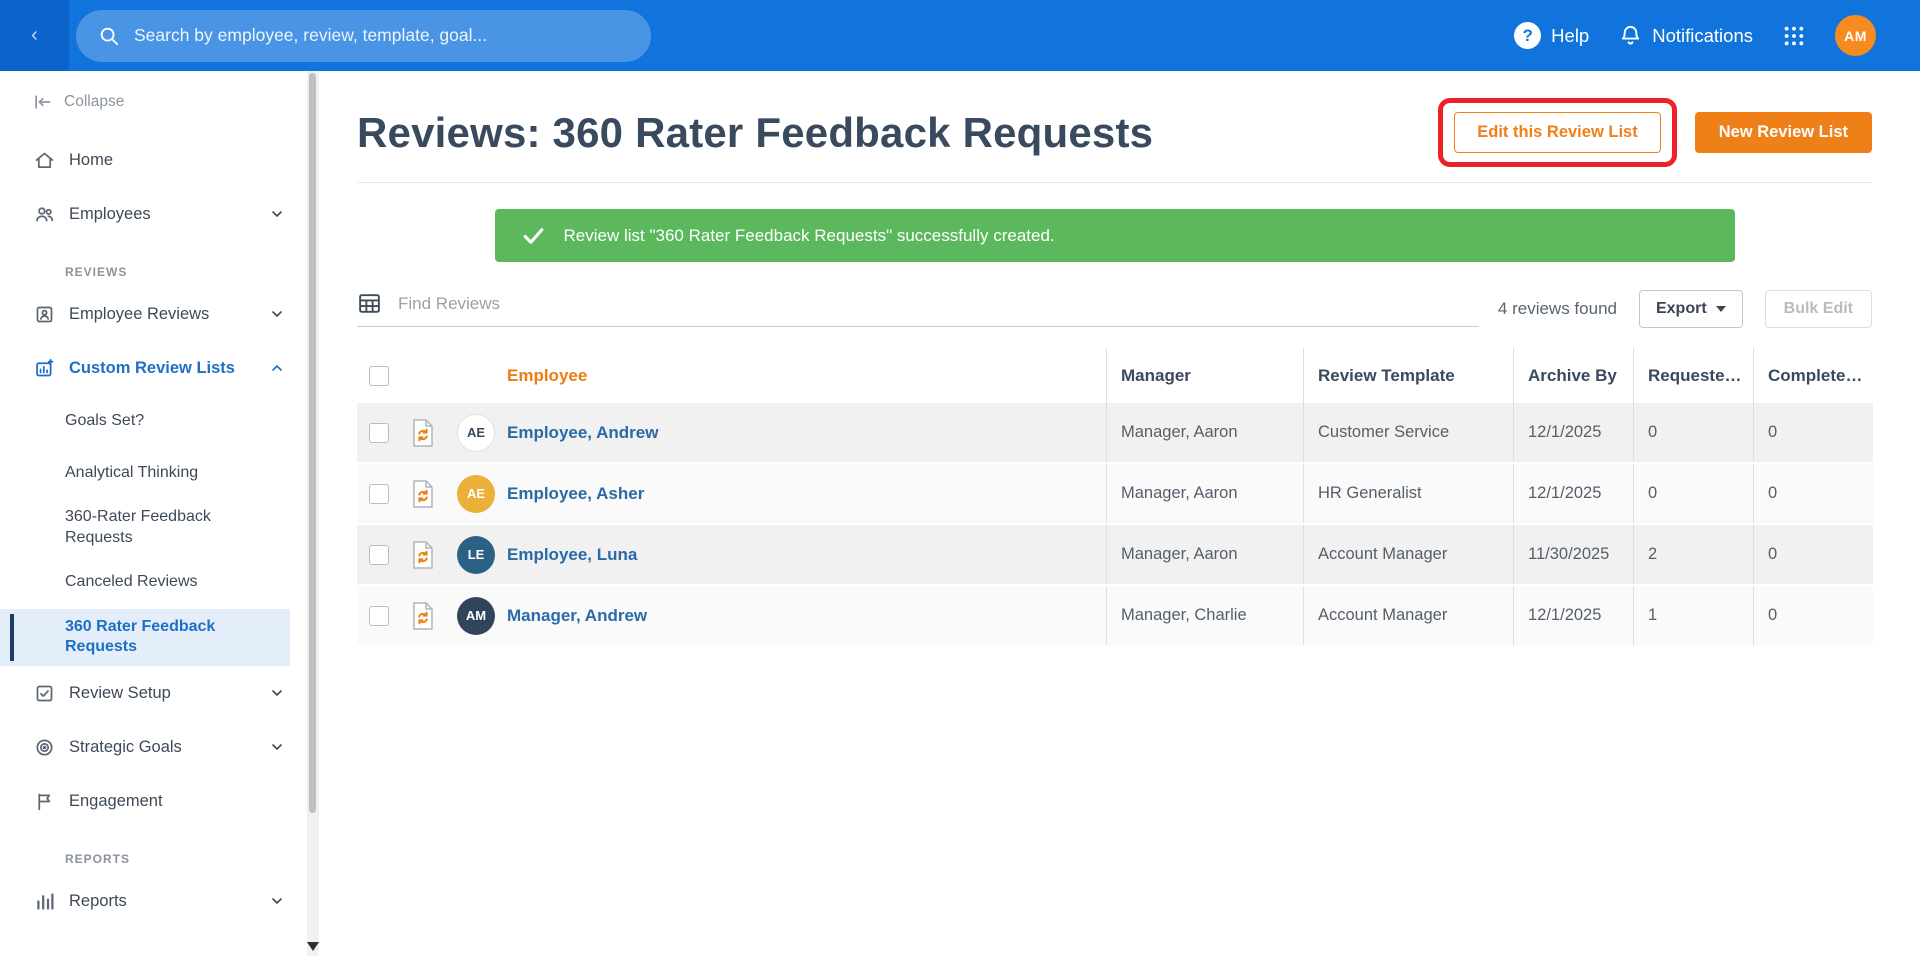  Describe the element at coordinates (312, 443) in the screenshot. I see `scrollbar-thumb` at that location.